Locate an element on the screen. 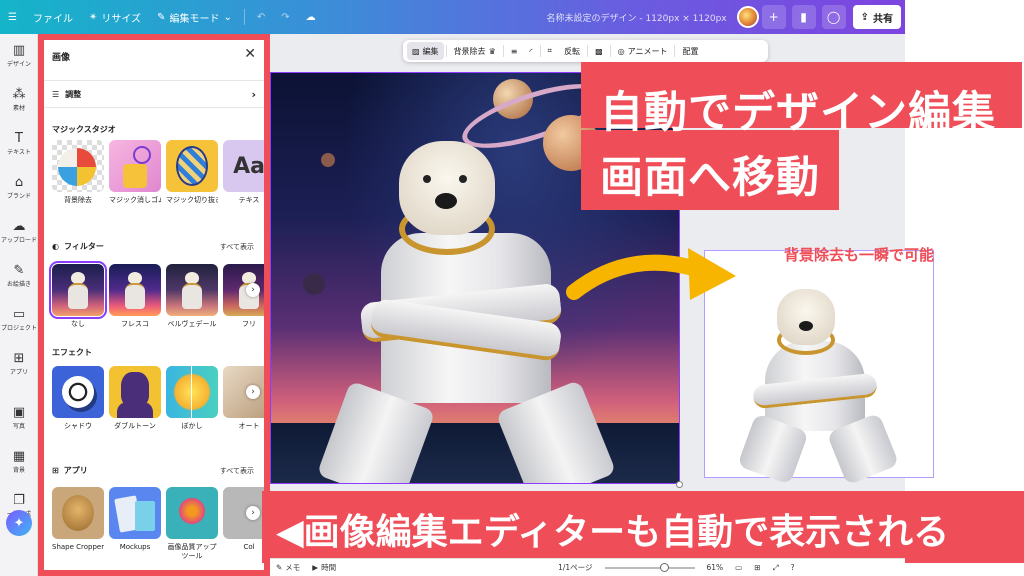  crown-icon: ♛ is located at coordinates (492, 51).